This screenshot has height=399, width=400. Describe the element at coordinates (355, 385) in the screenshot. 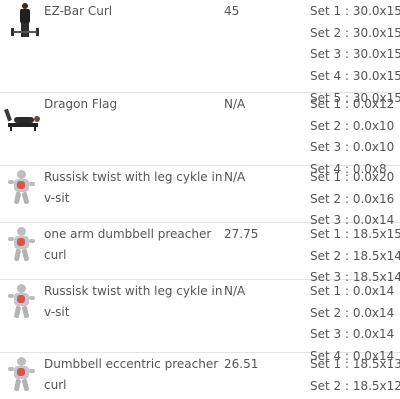

I see `set-entry: Set 2 : 18.5x12` at that location.